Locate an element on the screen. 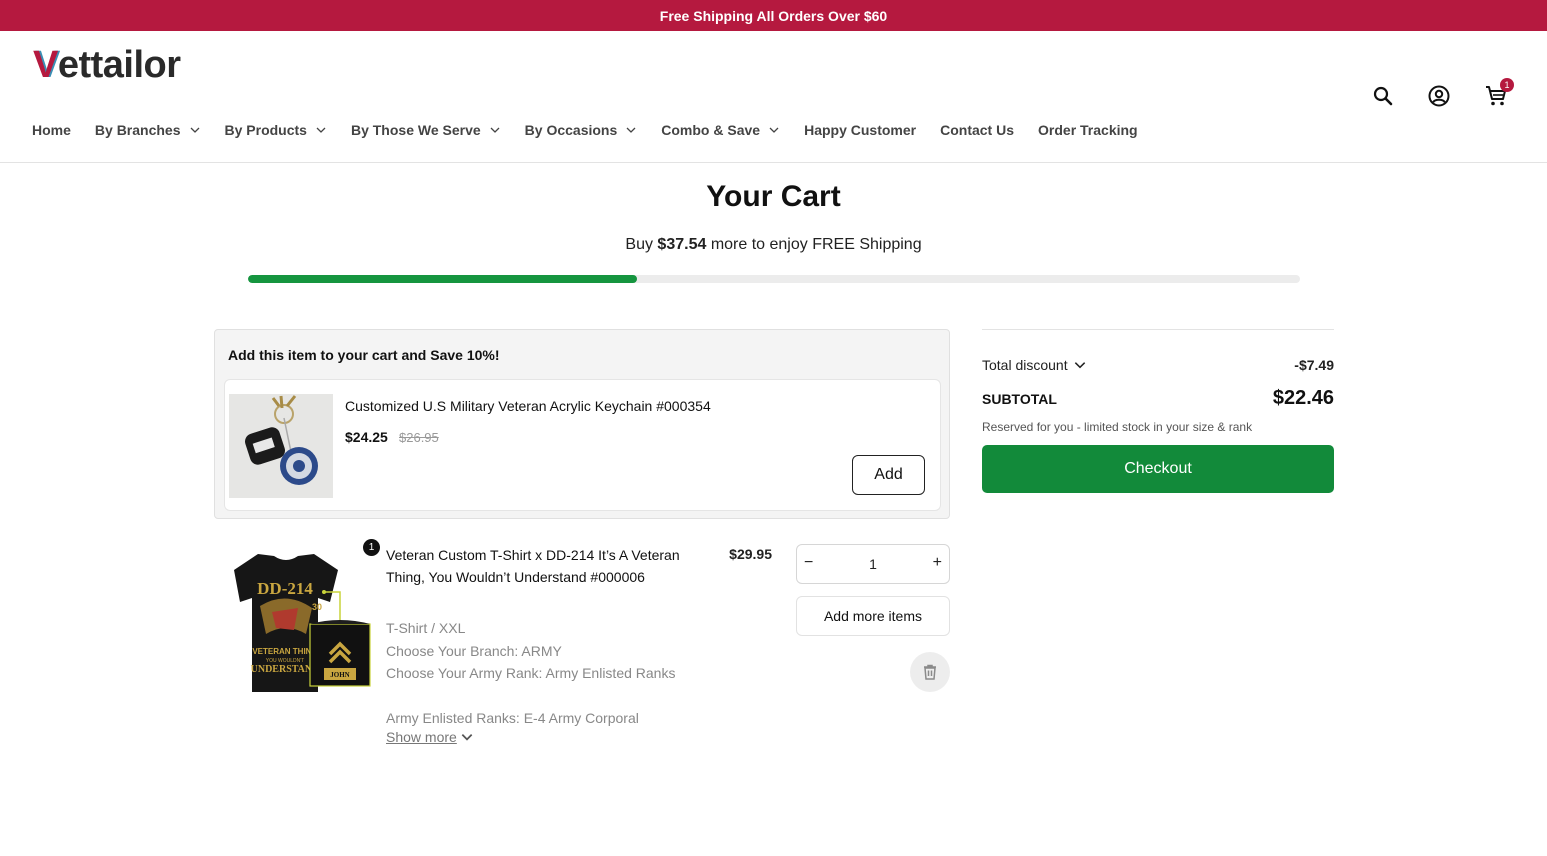  nav-item-by-branches: By Branches is located at coordinates (148, 130).